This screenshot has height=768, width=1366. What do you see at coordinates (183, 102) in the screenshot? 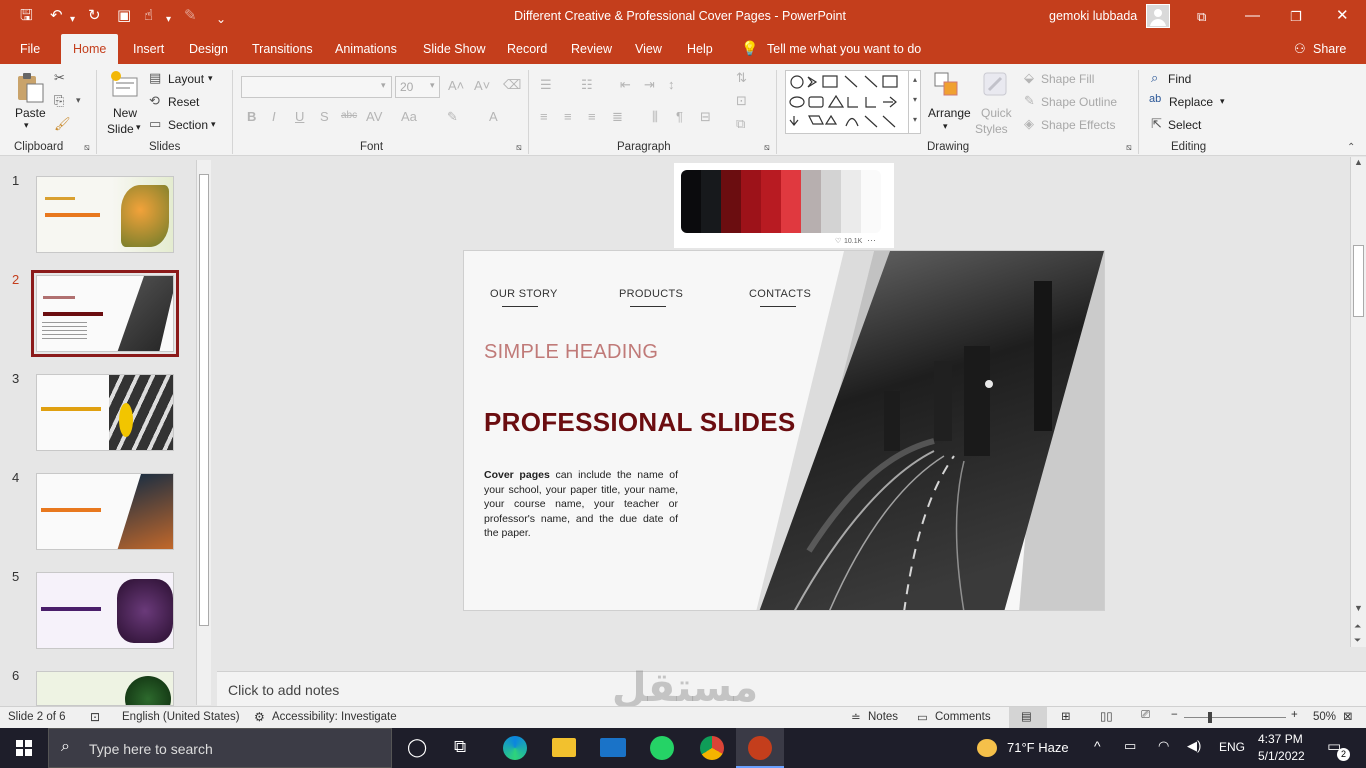
I see `reset-button: Reset` at bounding box center [183, 102].